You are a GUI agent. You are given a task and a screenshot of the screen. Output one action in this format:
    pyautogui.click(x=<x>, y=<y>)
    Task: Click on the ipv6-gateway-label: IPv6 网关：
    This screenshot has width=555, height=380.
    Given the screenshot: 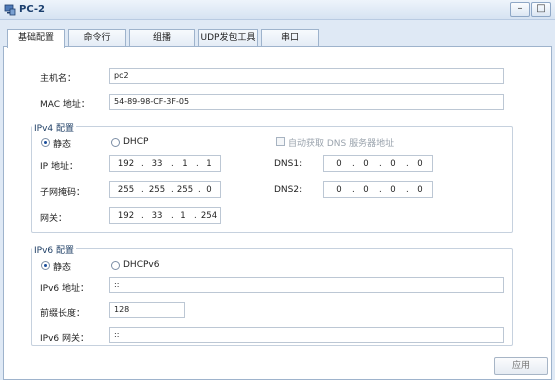 What is the action you would take?
    pyautogui.click(x=64, y=339)
    